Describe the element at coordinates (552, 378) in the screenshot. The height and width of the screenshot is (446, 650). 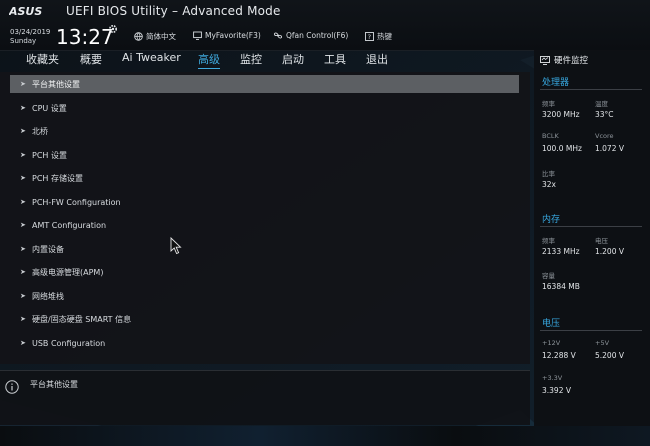
I see `v33-label: +3.3V` at that location.